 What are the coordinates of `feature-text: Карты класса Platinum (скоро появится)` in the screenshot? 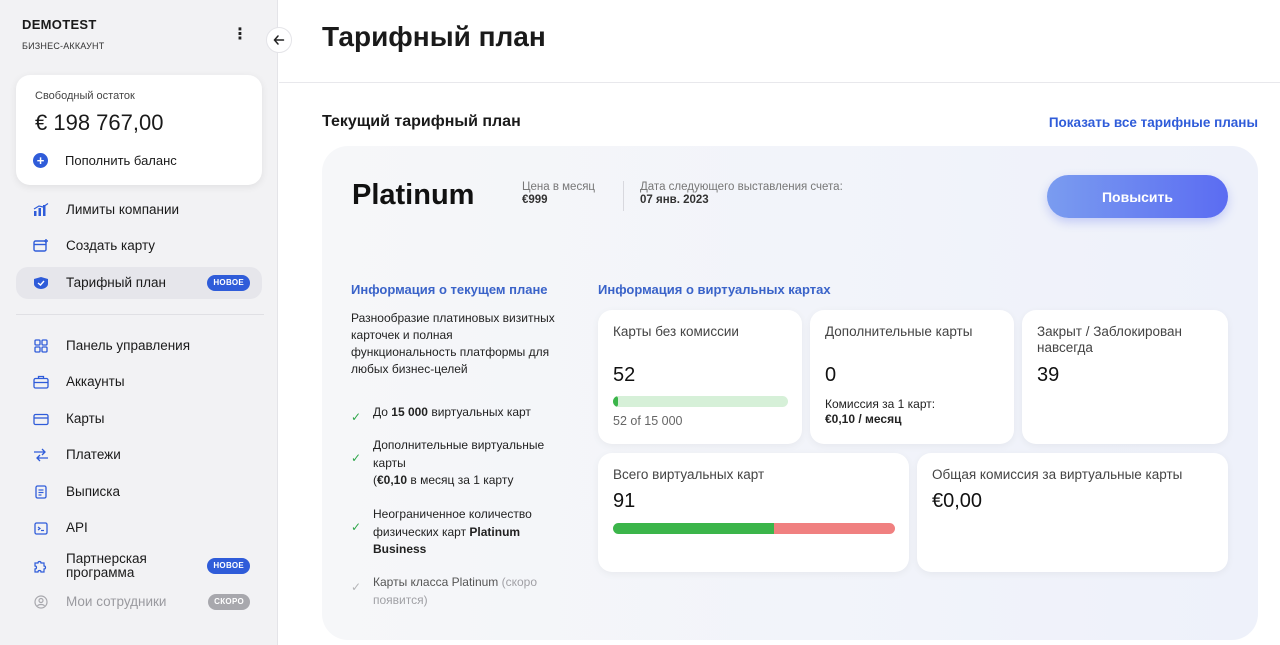 It's located at (455, 591).